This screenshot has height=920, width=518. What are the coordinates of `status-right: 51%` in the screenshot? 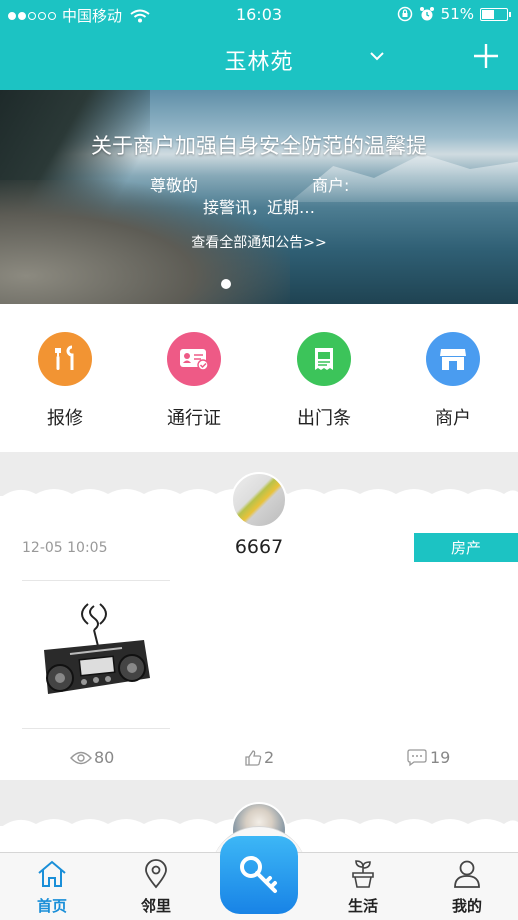 It's located at (454, 14).